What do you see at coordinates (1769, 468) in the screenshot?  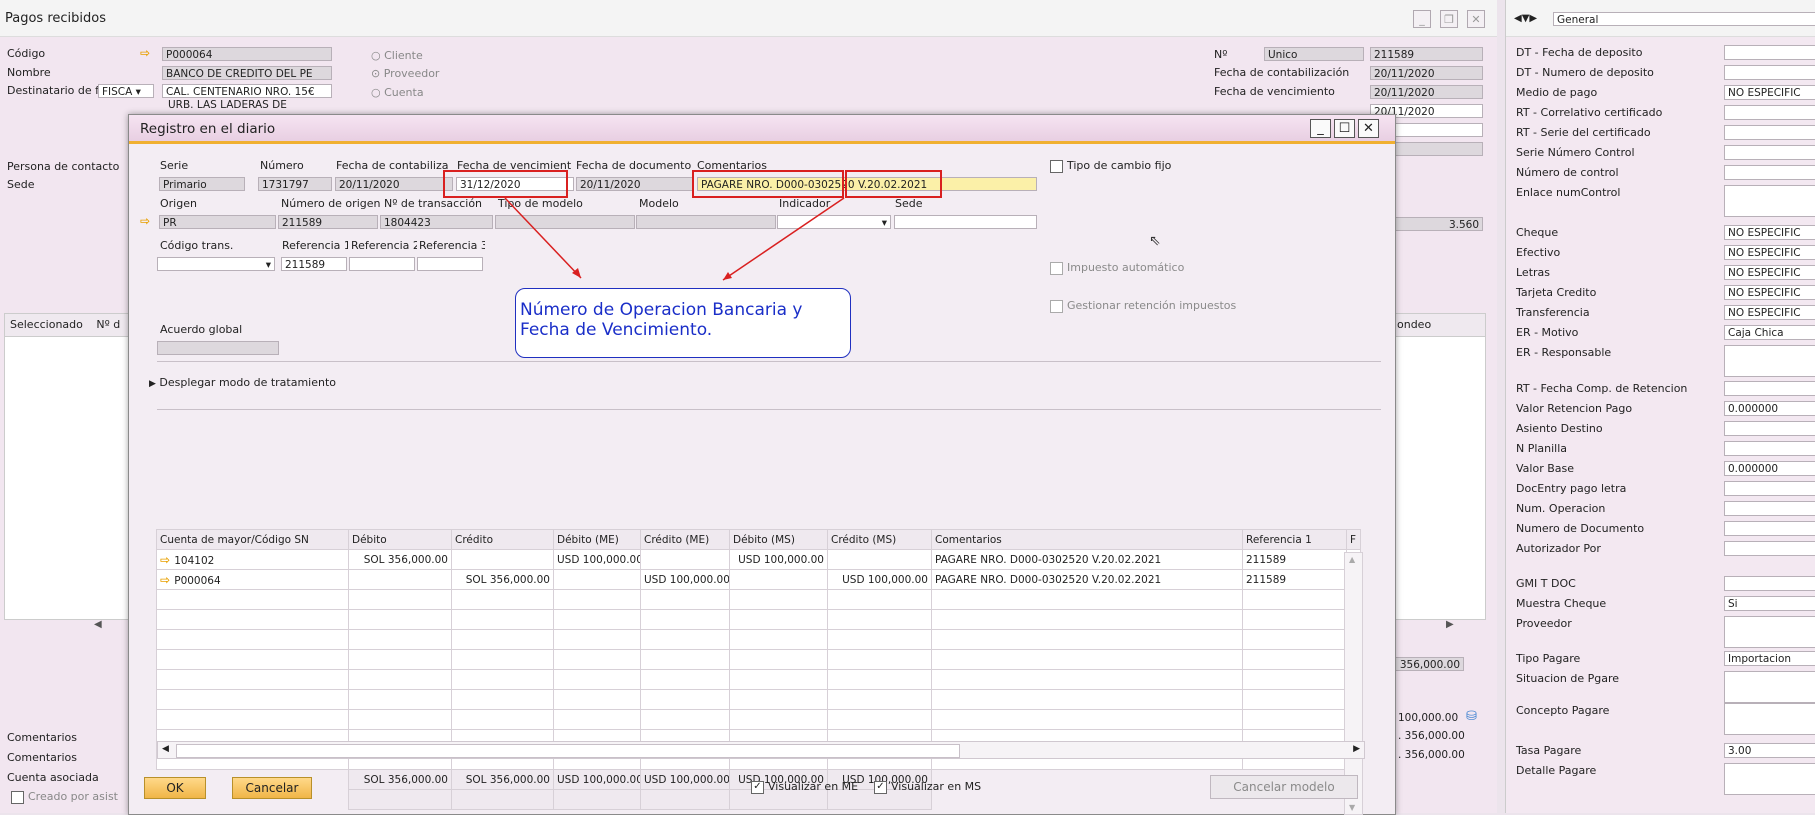 I see `field-value: 0.000000` at bounding box center [1769, 468].